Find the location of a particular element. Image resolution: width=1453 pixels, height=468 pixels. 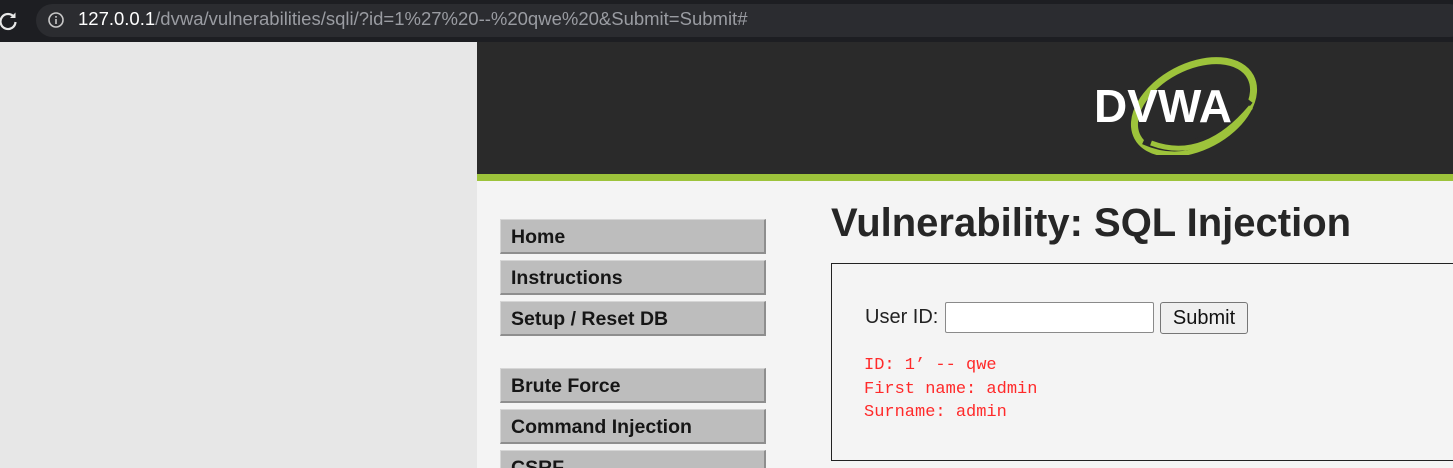

menu-item-command-injection: Command Injection is located at coordinates (633, 426).